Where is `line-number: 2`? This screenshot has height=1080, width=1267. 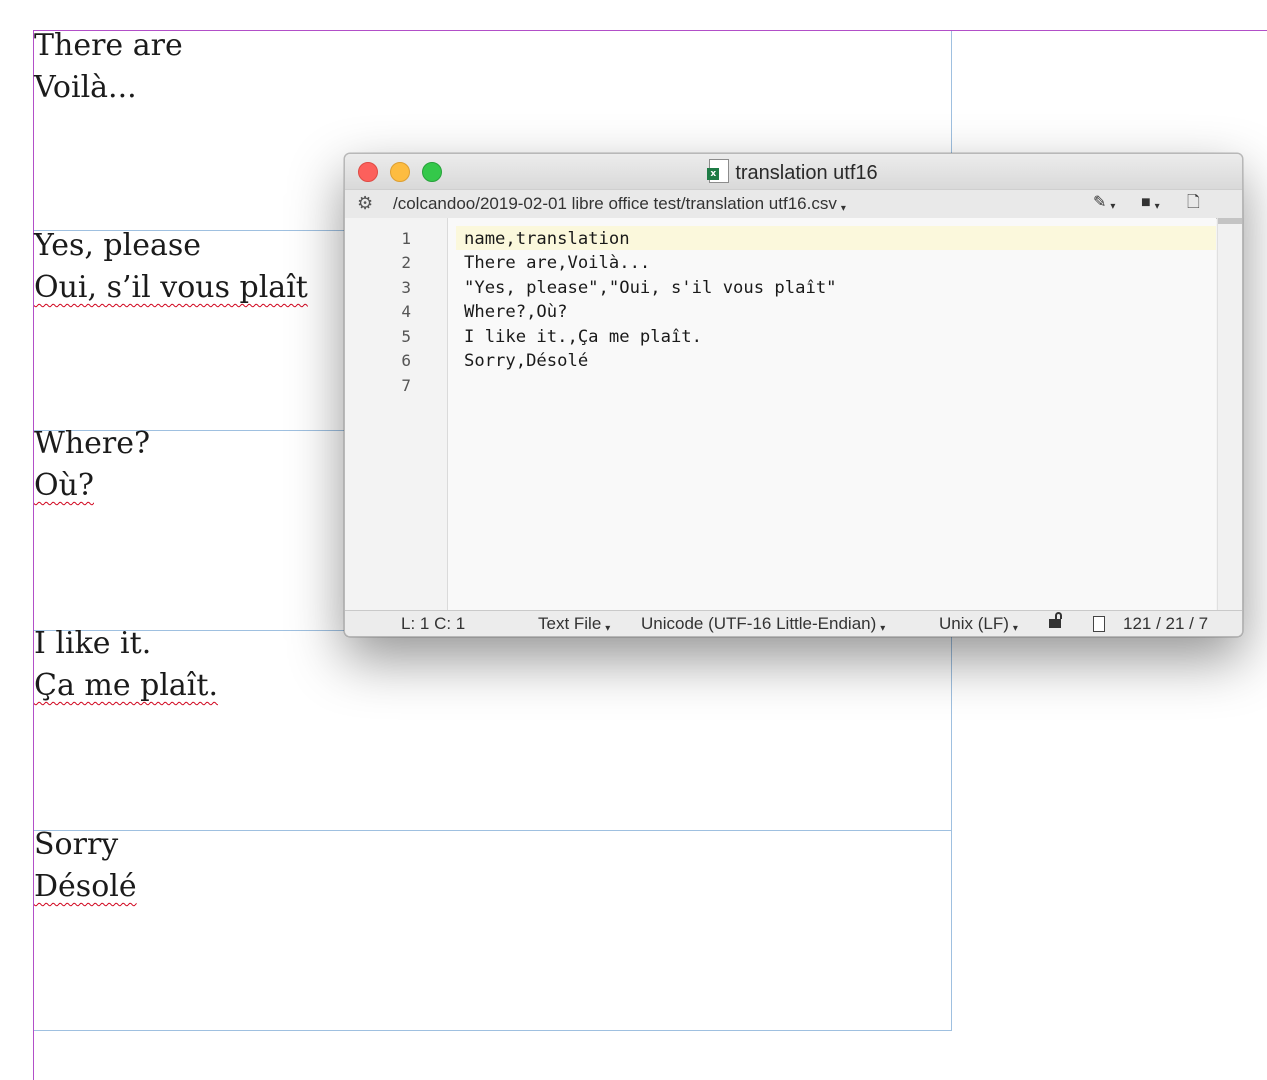
line-number: 2 is located at coordinates (406, 262).